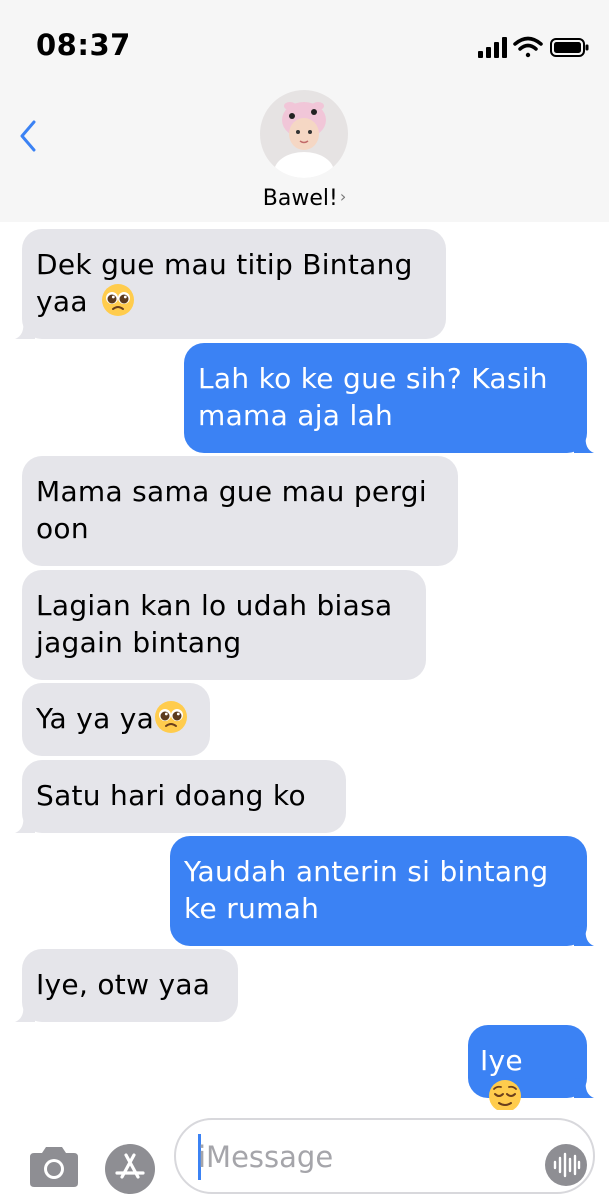 Image resolution: width=609 pixels, height=1200 pixels. What do you see at coordinates (29, 136) in the screenshot?
I see `back-chevron-icon` at bounding box center [29, 136].